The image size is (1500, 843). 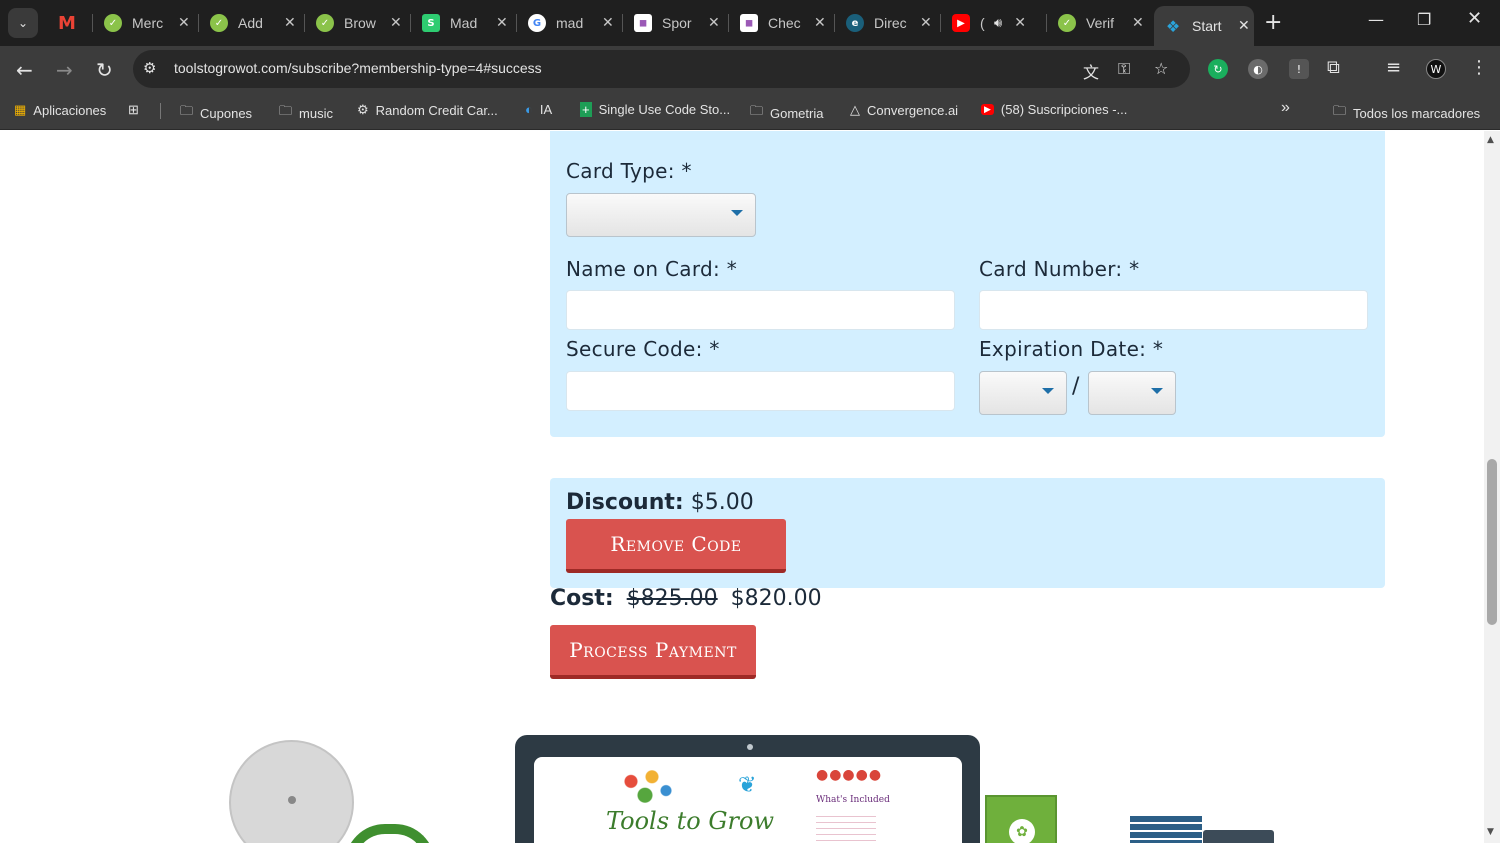 What do you see at coordinates (23, 23) in the screenshot?
I see `tab-search-button: ⌄` at bounding box center [23, 23].